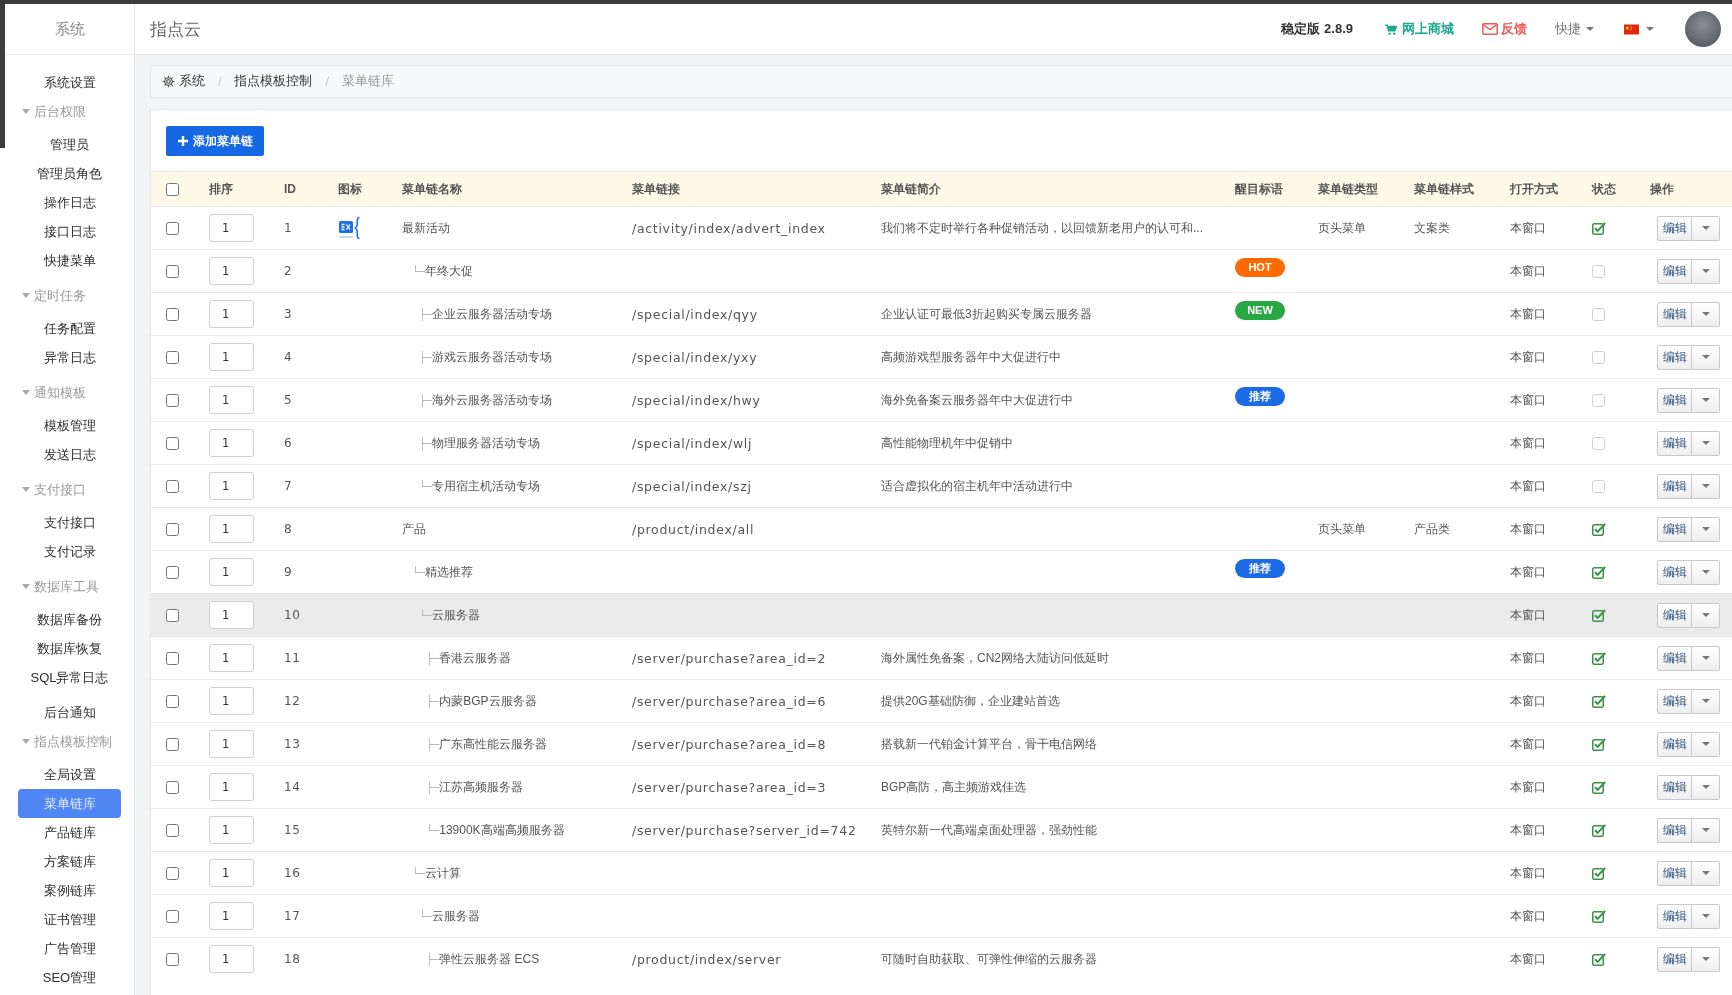 Image resolution: width=1732 pixels, height=995 pixels. I want to click on add-menu-link-button: 添加菜单链, so click(215, 141).